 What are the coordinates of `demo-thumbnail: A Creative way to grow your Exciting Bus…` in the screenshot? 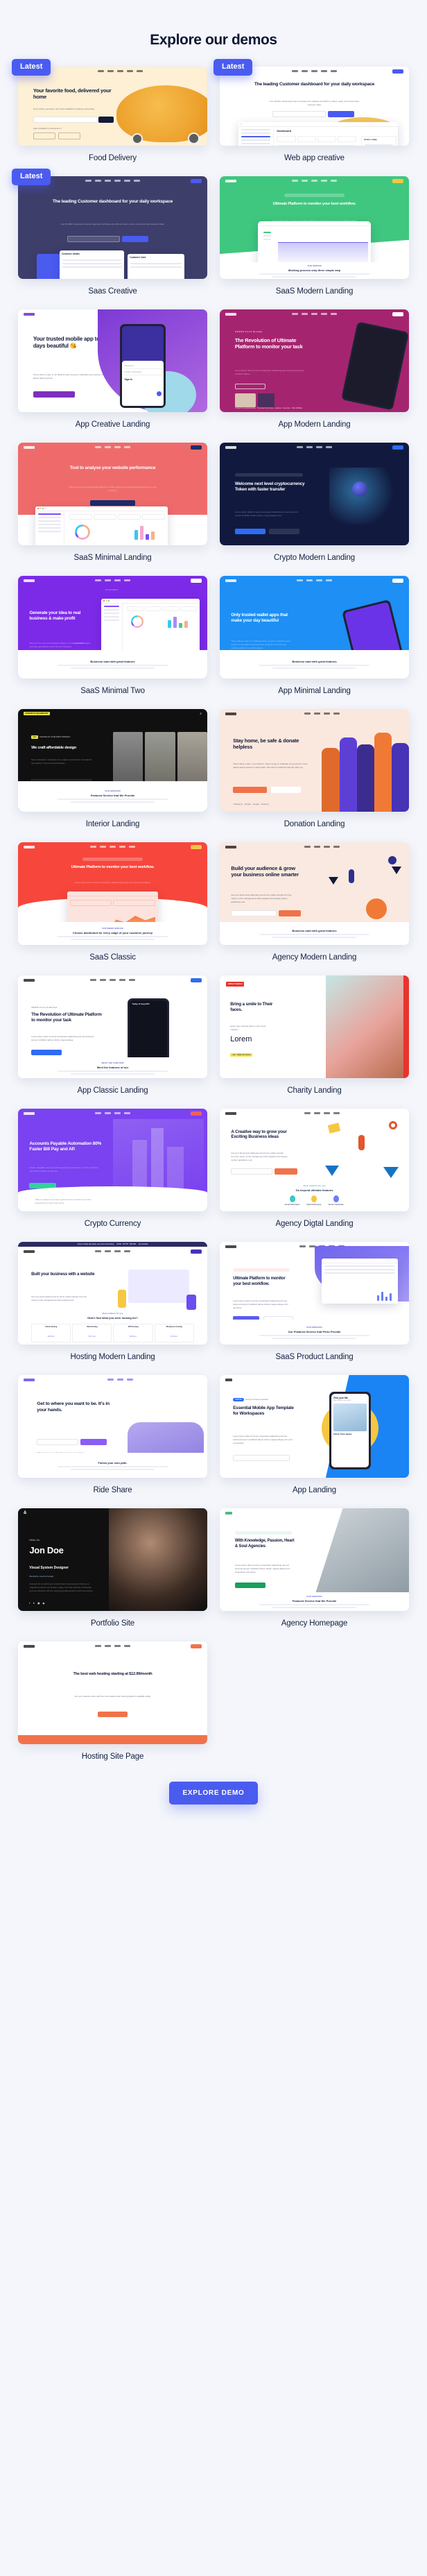 It's located at (315, 1160).